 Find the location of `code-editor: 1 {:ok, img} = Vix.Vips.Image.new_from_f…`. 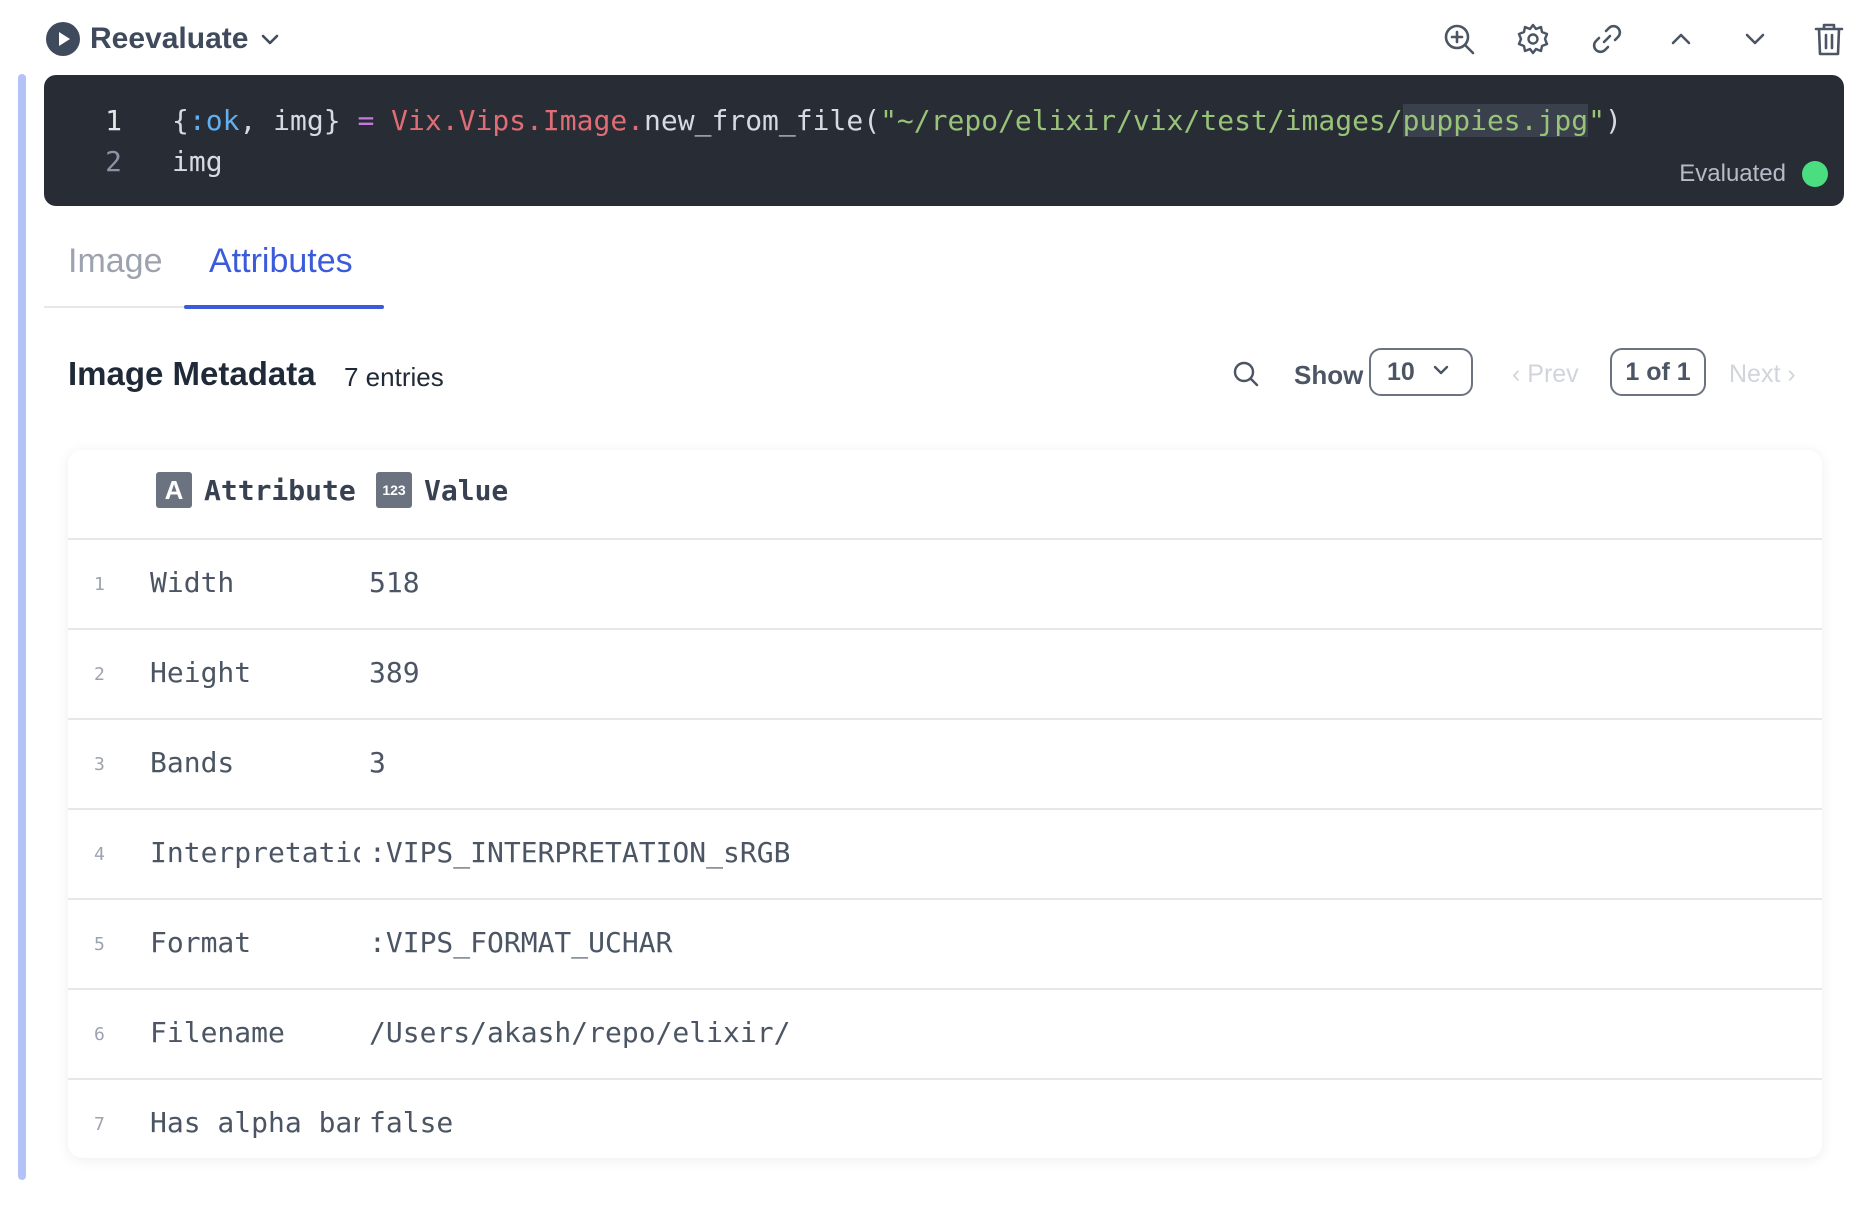

code-editor: 1 {:ok, img} = Vix.Vips.Image.new_from_f… is located at coordinates (944, 140).